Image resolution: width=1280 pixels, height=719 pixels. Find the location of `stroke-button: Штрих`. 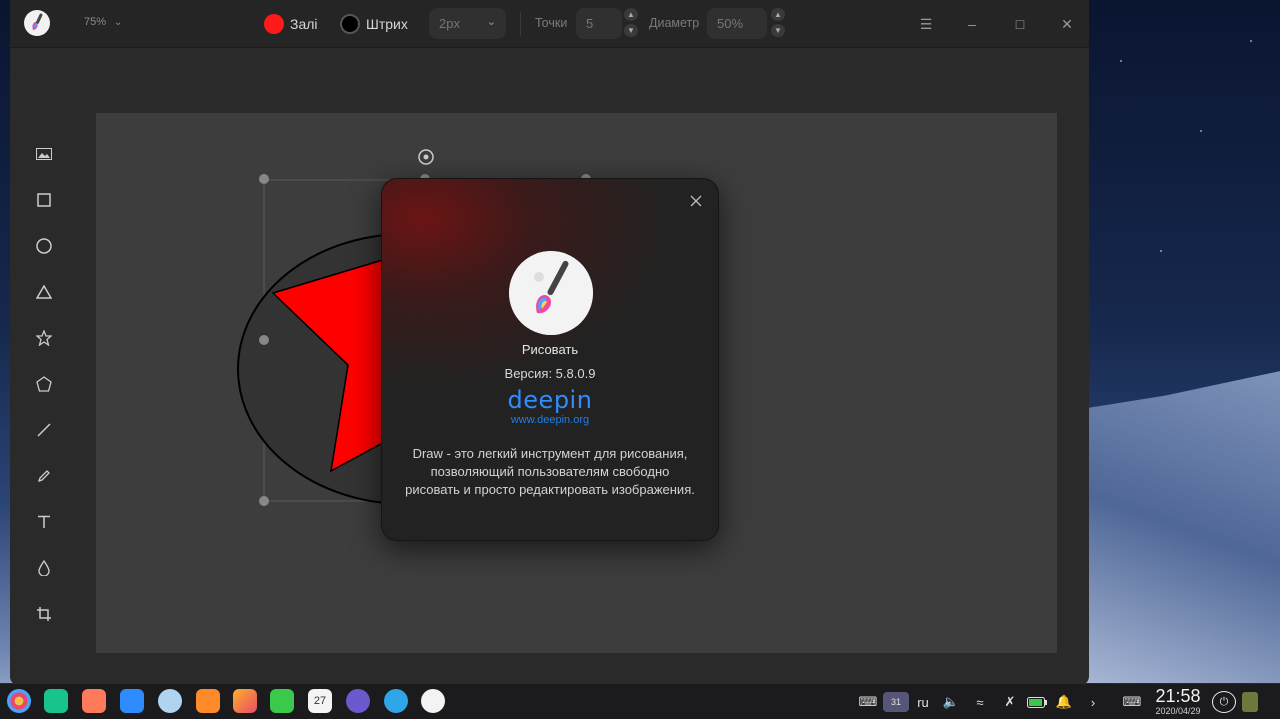

stroke-button: Штрих is located at coordinates (374, 24).